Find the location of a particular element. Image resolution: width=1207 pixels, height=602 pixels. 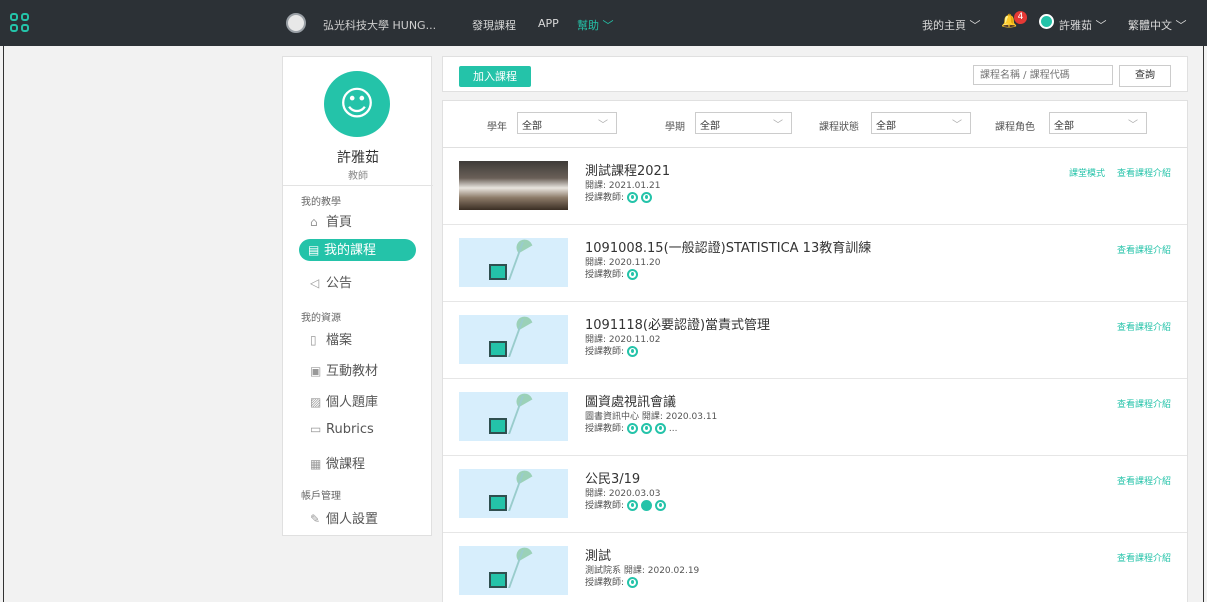

section-resources: 我的資源 is located at coordinates (321, 318).